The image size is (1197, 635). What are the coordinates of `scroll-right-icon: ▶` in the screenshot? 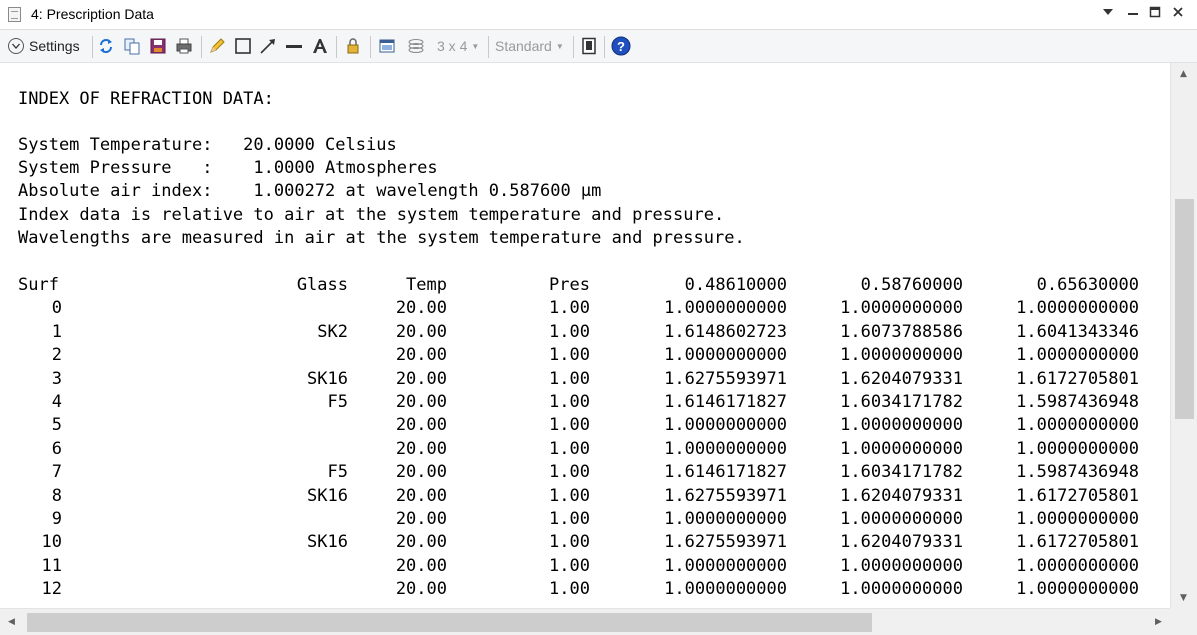 It's located at (1158, 622).